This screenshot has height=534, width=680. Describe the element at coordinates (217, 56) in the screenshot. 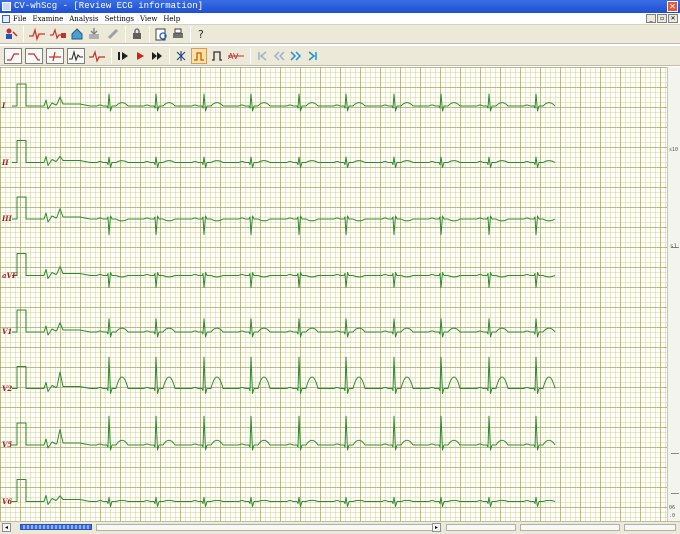

I see `calibration-pulse-icon` at that location.